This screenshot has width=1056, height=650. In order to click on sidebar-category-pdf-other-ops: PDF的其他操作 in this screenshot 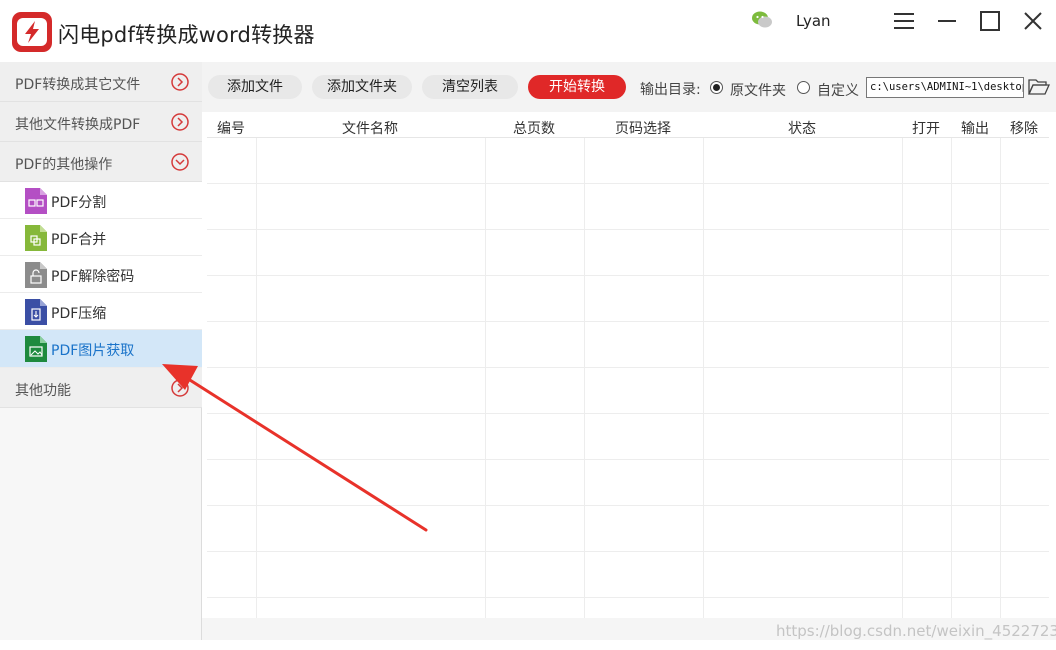, I will do `click(101, 162)`.